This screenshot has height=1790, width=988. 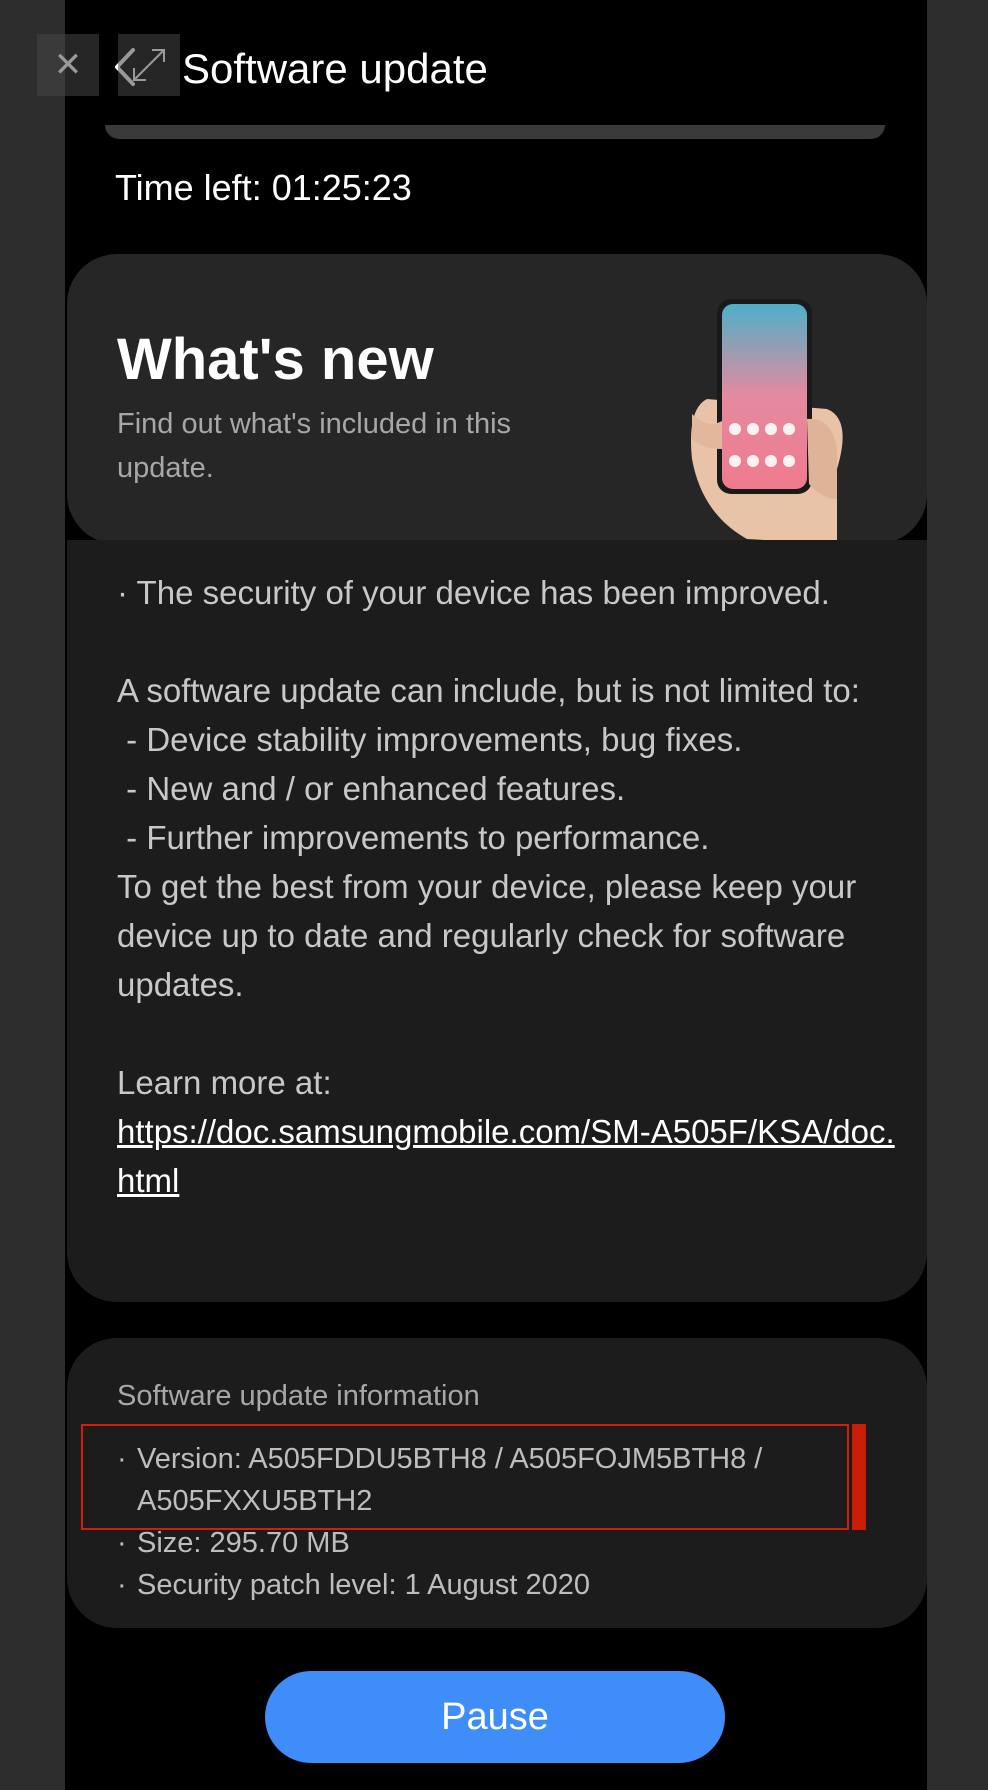 I want to click on app-header: Software update, so click(x=496, y=70).